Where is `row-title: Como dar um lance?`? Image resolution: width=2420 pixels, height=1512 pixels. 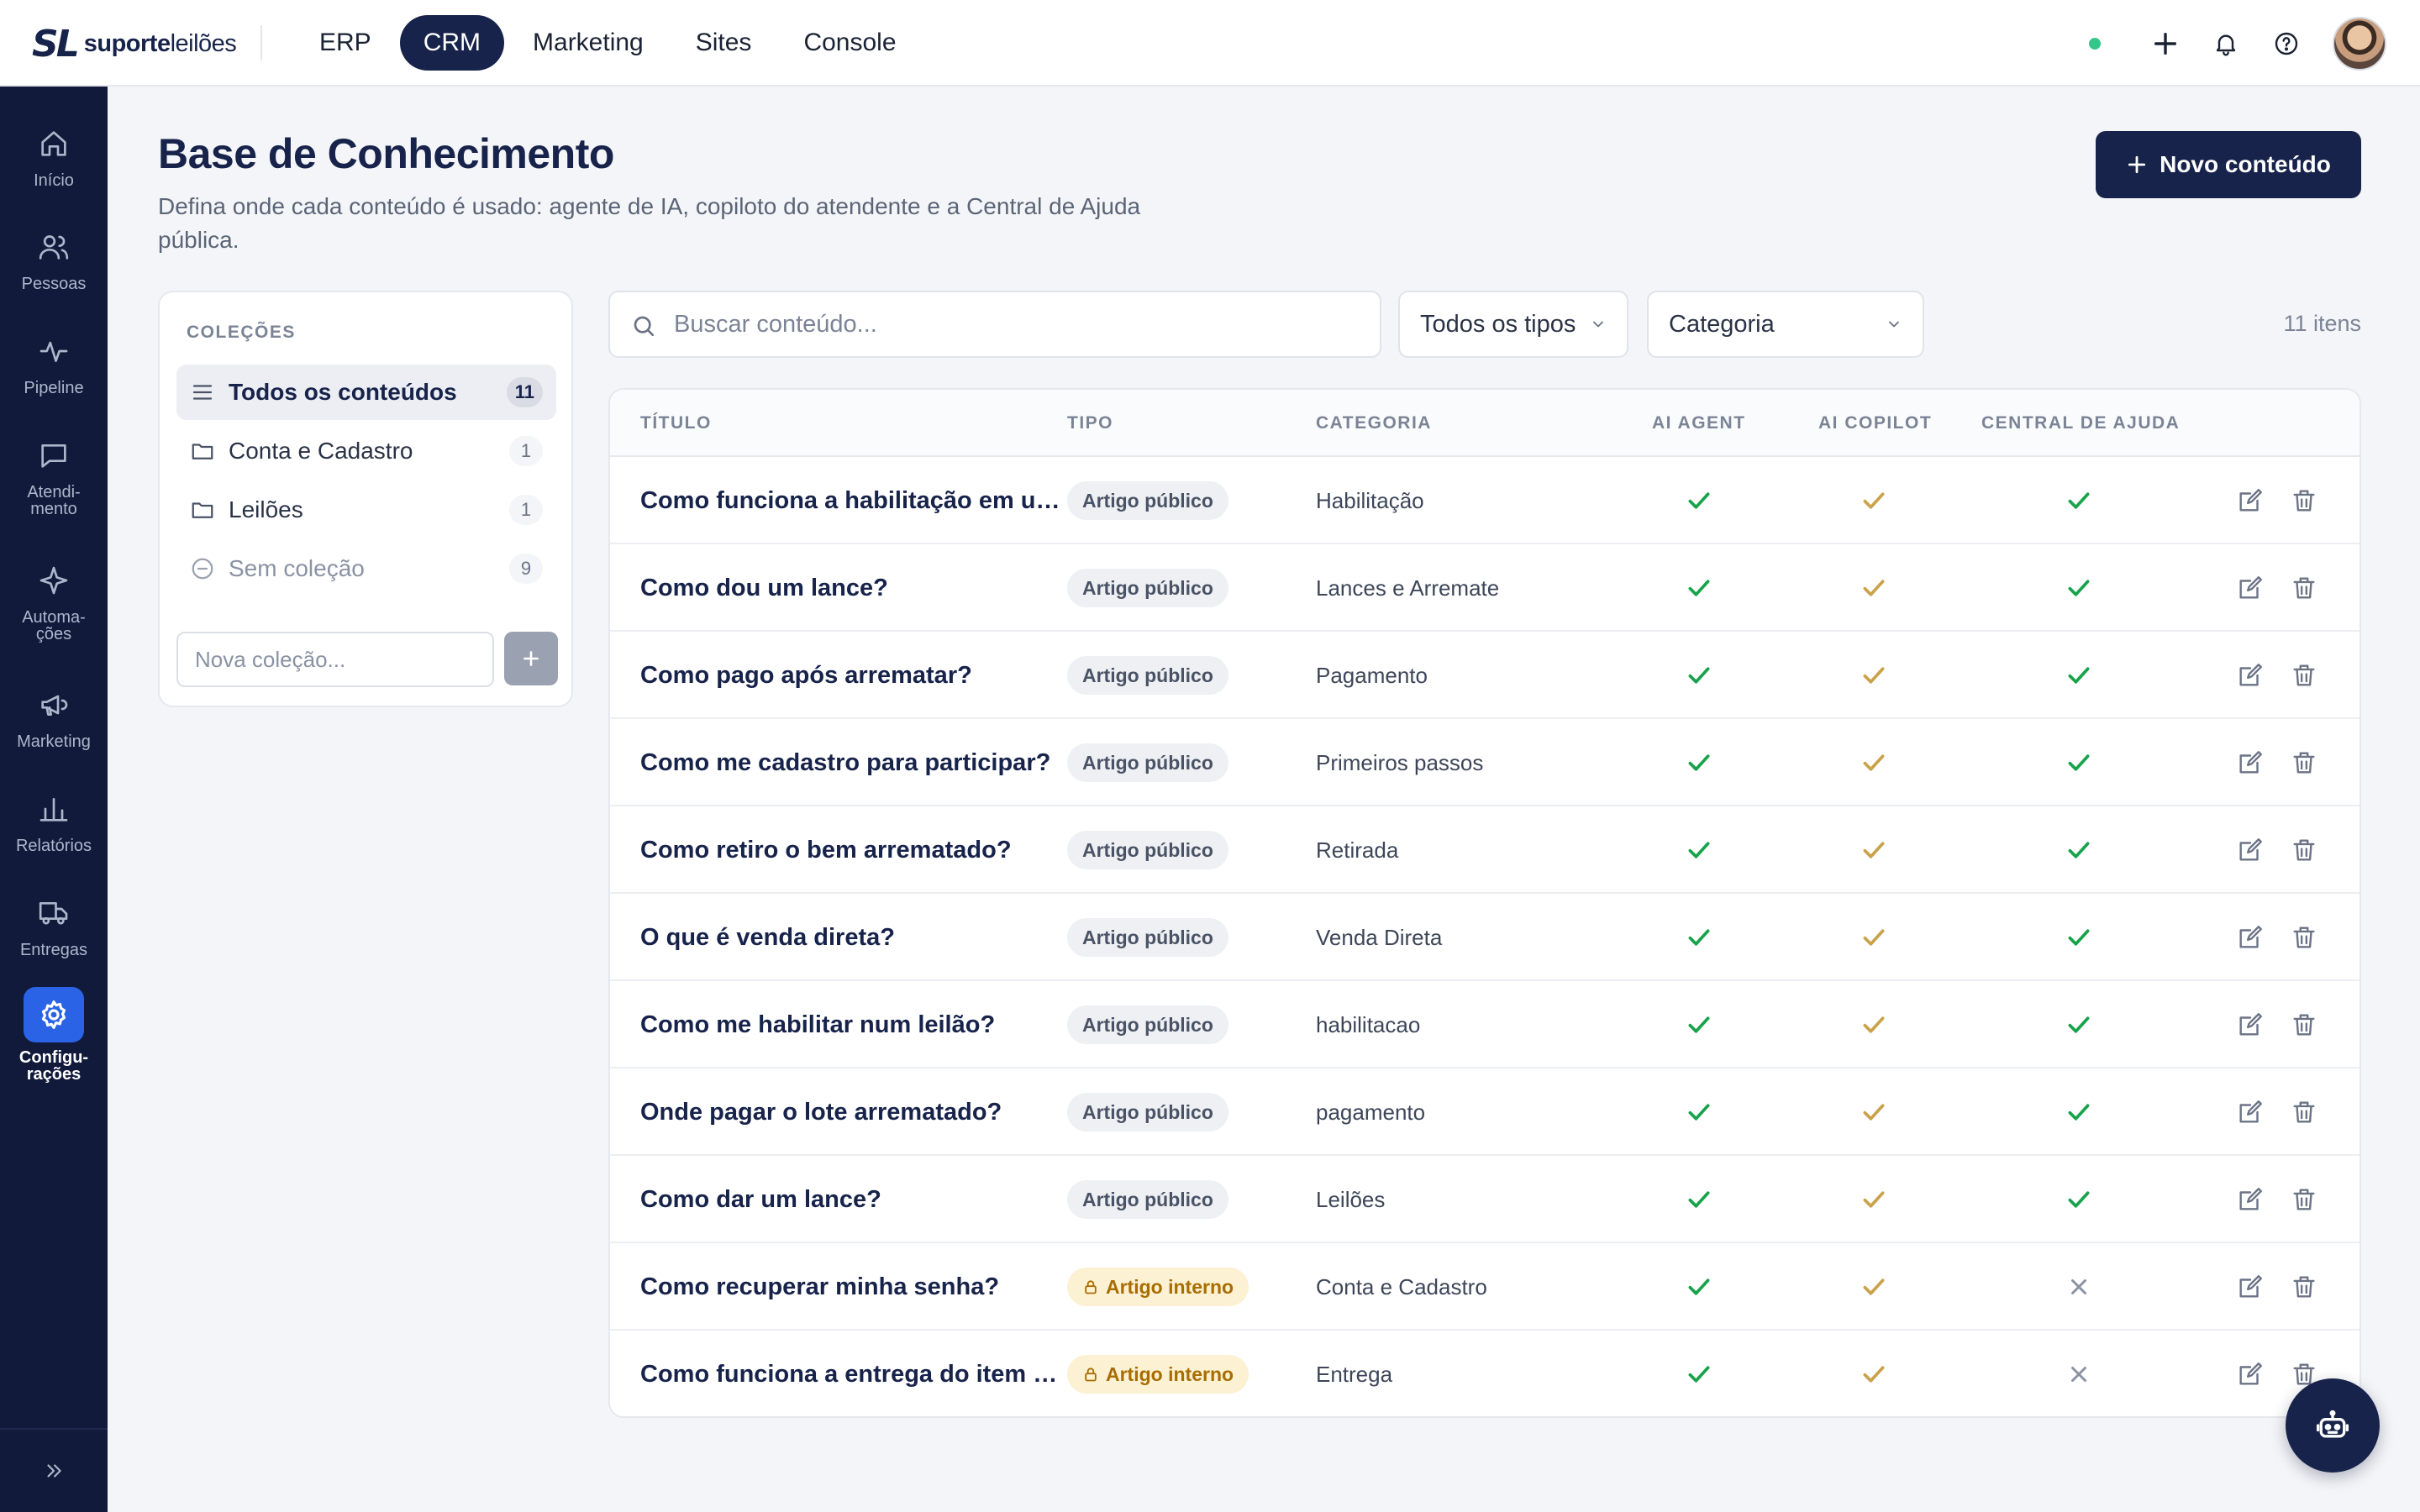
row-title: Como dar um lance? is located at coordinates (850, 1200).